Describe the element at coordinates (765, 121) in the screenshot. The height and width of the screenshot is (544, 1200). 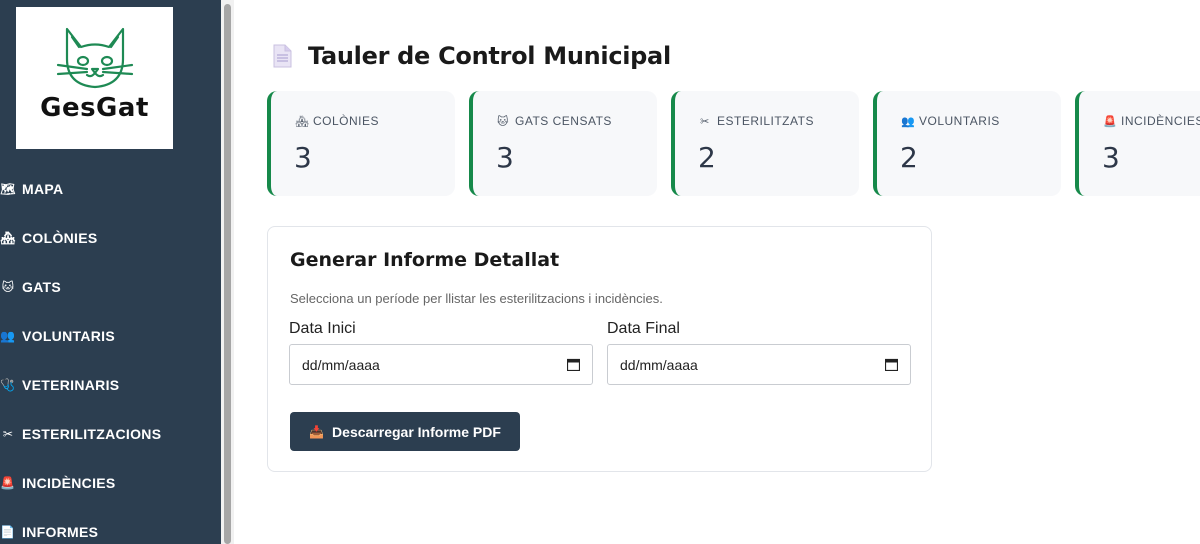
I see `stat-label: ESTERILITZATS` at that location.